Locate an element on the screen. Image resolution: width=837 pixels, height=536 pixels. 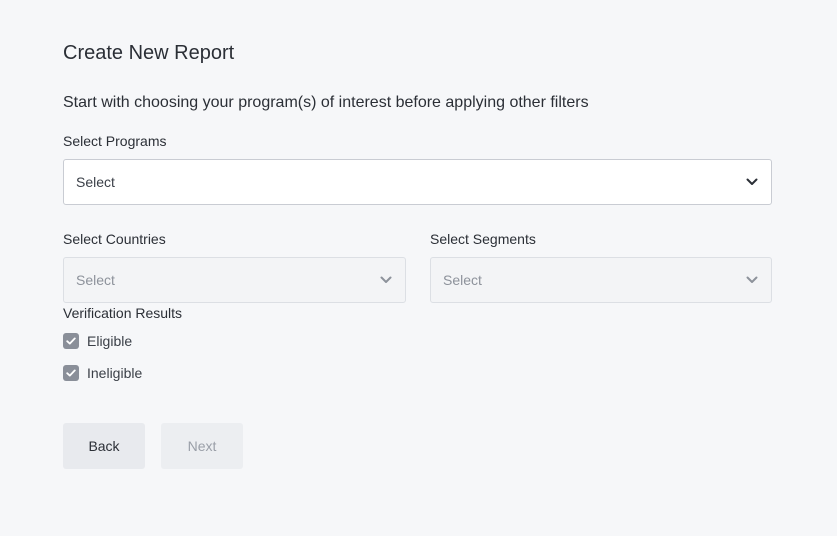
segments-select: Select is located at coordinates (601, 280).